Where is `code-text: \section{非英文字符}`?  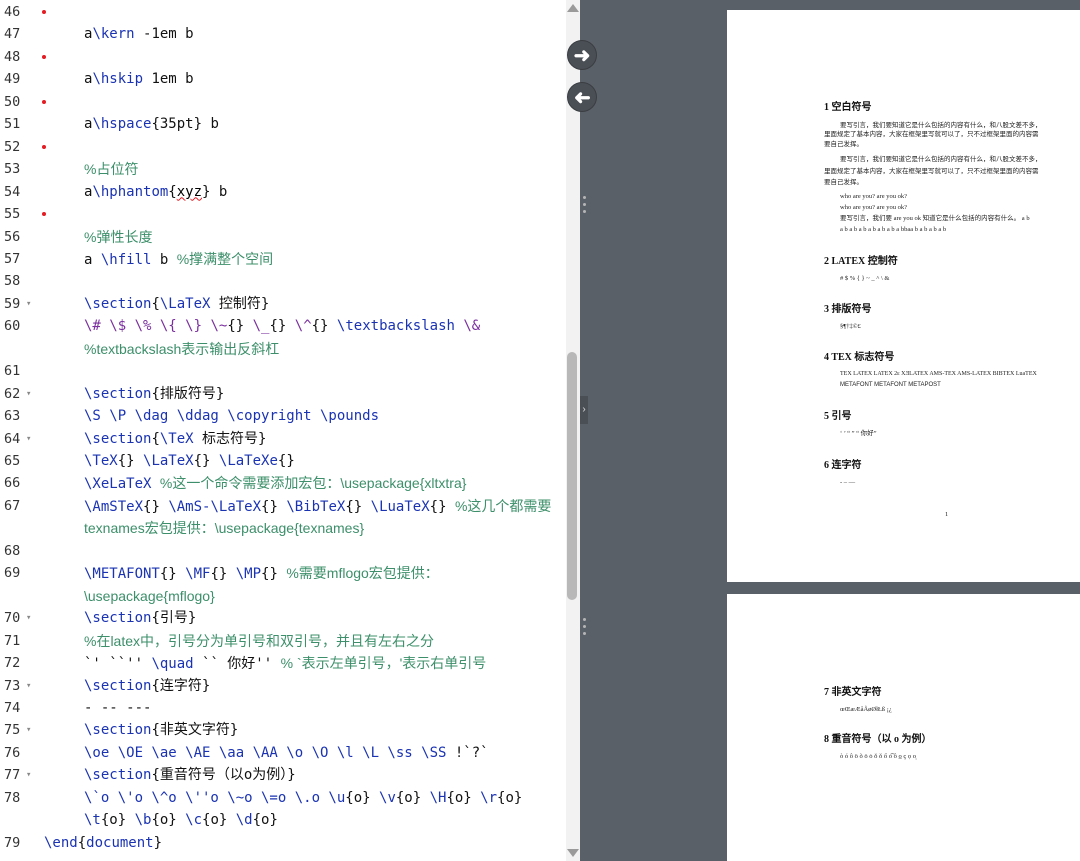
code-text: \section{非英文字符} is located at coordinates (161, 730).